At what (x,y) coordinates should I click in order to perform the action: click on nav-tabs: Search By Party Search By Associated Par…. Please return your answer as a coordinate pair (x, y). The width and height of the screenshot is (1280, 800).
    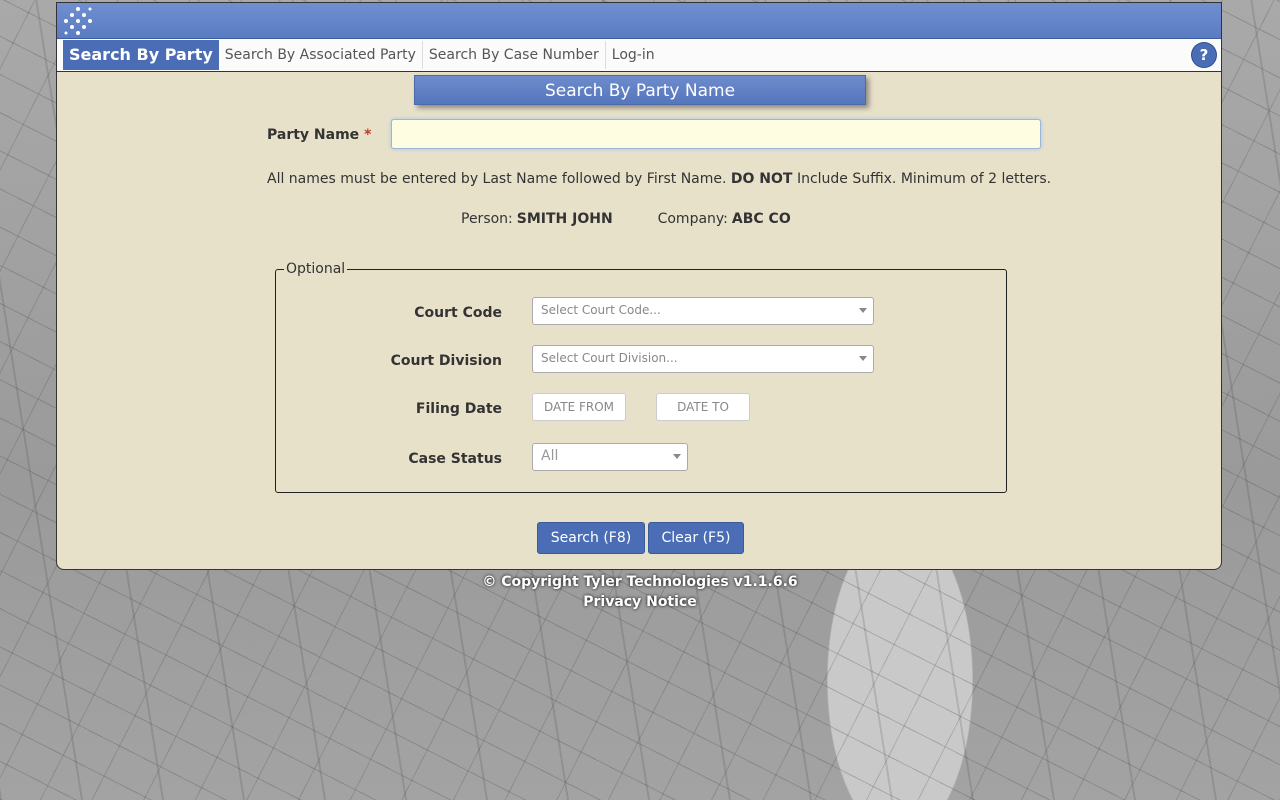
    Looking at the image, I should click on (639, 55).